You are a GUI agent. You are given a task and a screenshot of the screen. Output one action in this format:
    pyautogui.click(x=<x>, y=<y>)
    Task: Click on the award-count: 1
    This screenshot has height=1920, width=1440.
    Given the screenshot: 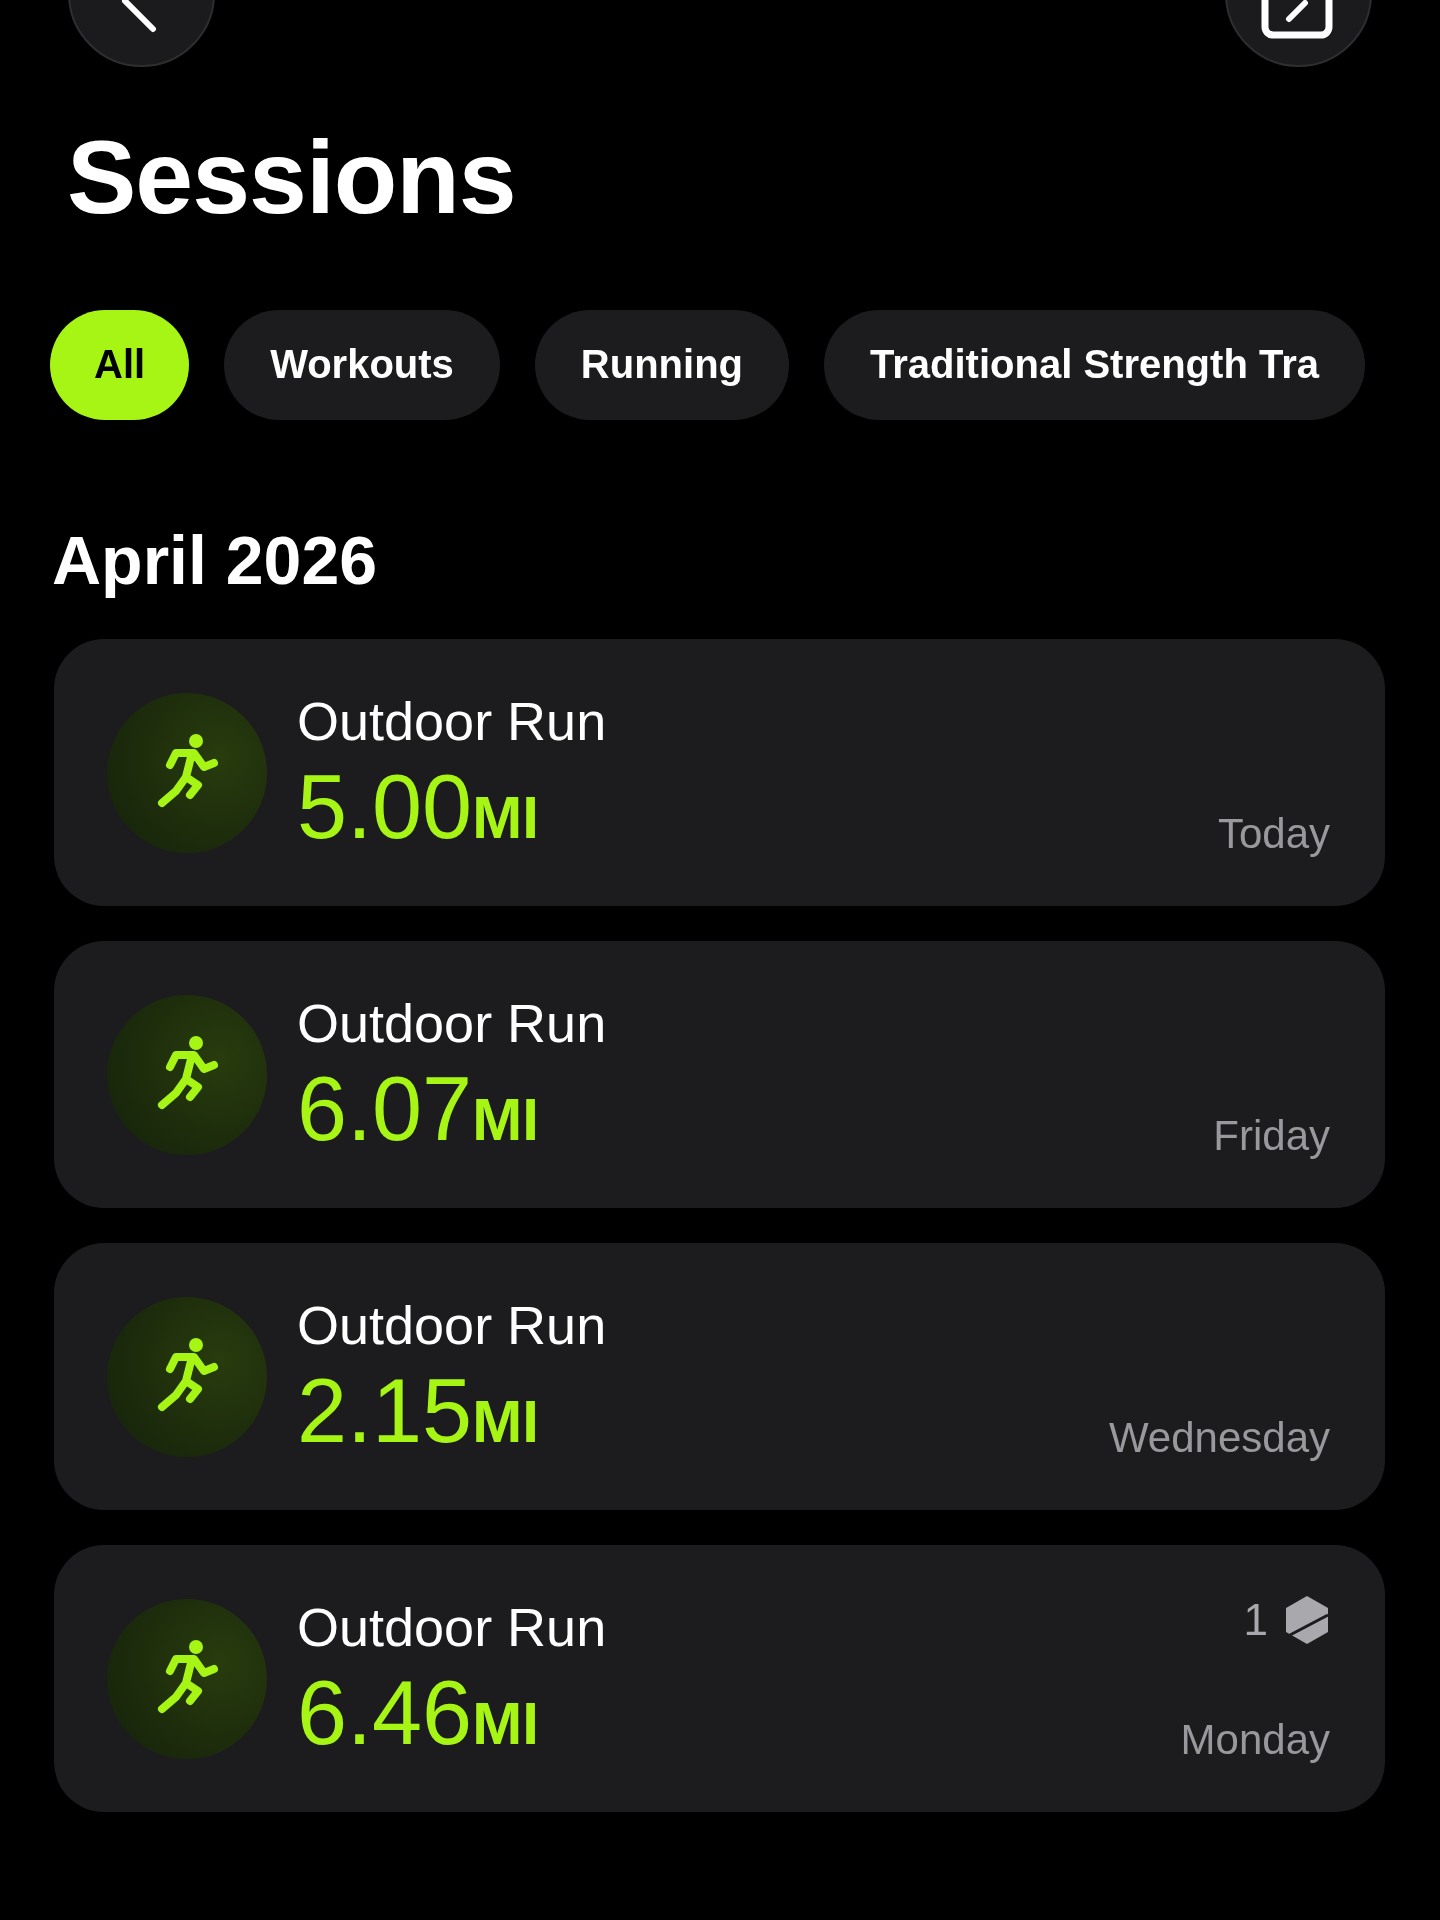 What is the action you would take?
    pyautogui.click(x=1255, y=1620)
    